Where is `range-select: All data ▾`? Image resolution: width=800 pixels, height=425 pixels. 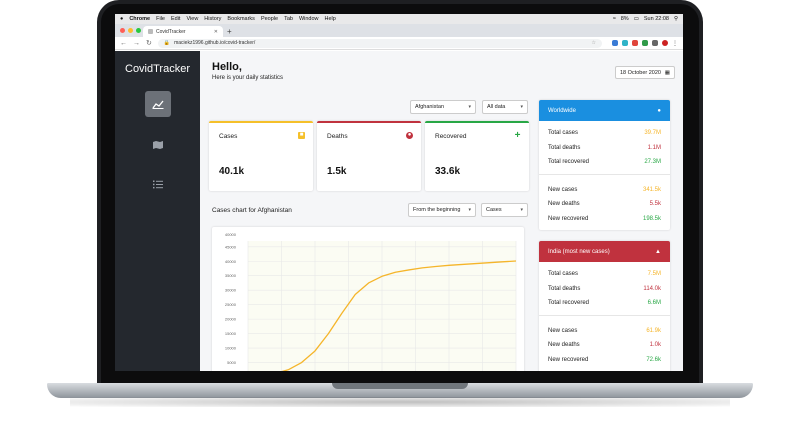
range-select: All data ▾ is located at coordinates (505, 107).